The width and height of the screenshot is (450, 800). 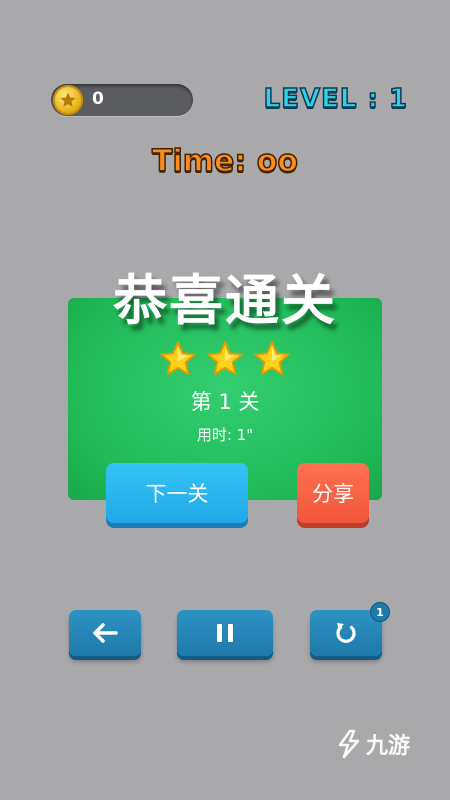 I want to click on coin-icon, so click(x=68, y=100).